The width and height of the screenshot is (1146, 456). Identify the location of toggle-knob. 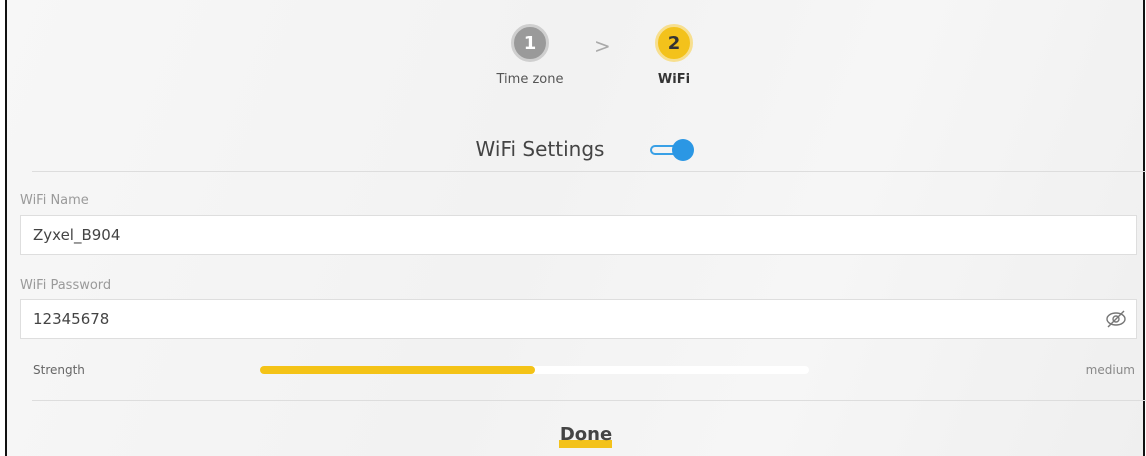
(683, 150).